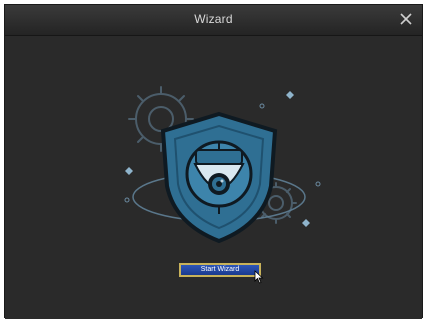 The height and width of the screenshot is (322, 427). I want to click on window-title: Wizard, so click(213, 19).